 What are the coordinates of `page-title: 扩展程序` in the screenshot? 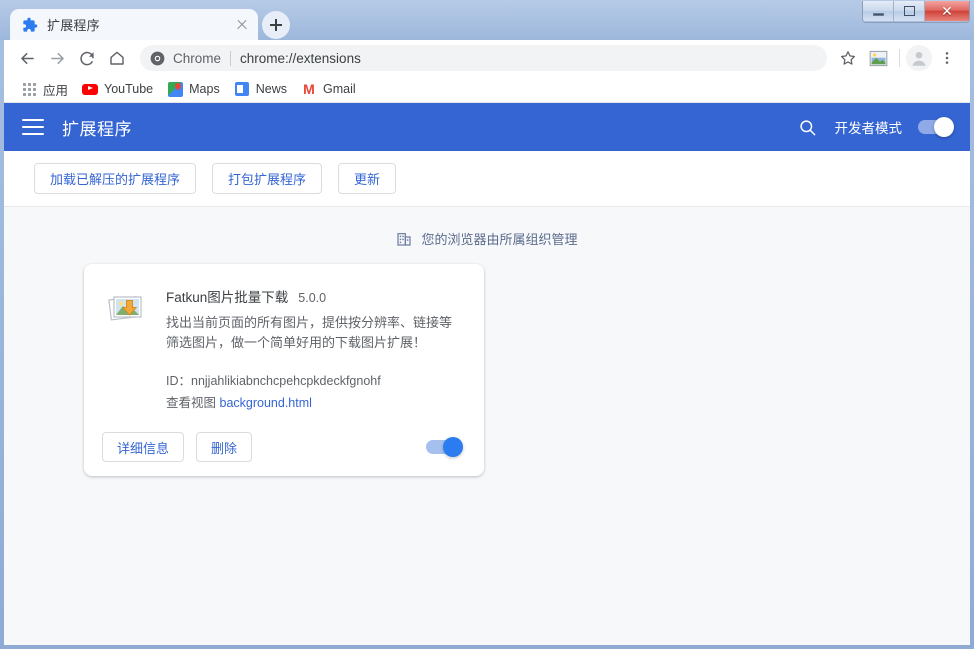 It's located at (97, 129).